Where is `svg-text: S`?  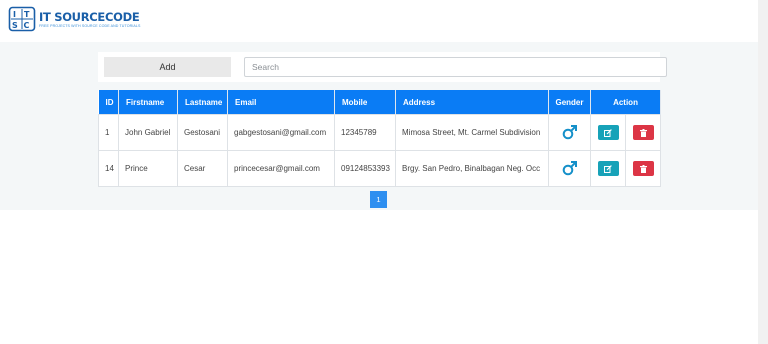
svg-text: S is located at coordinates (15, 25).